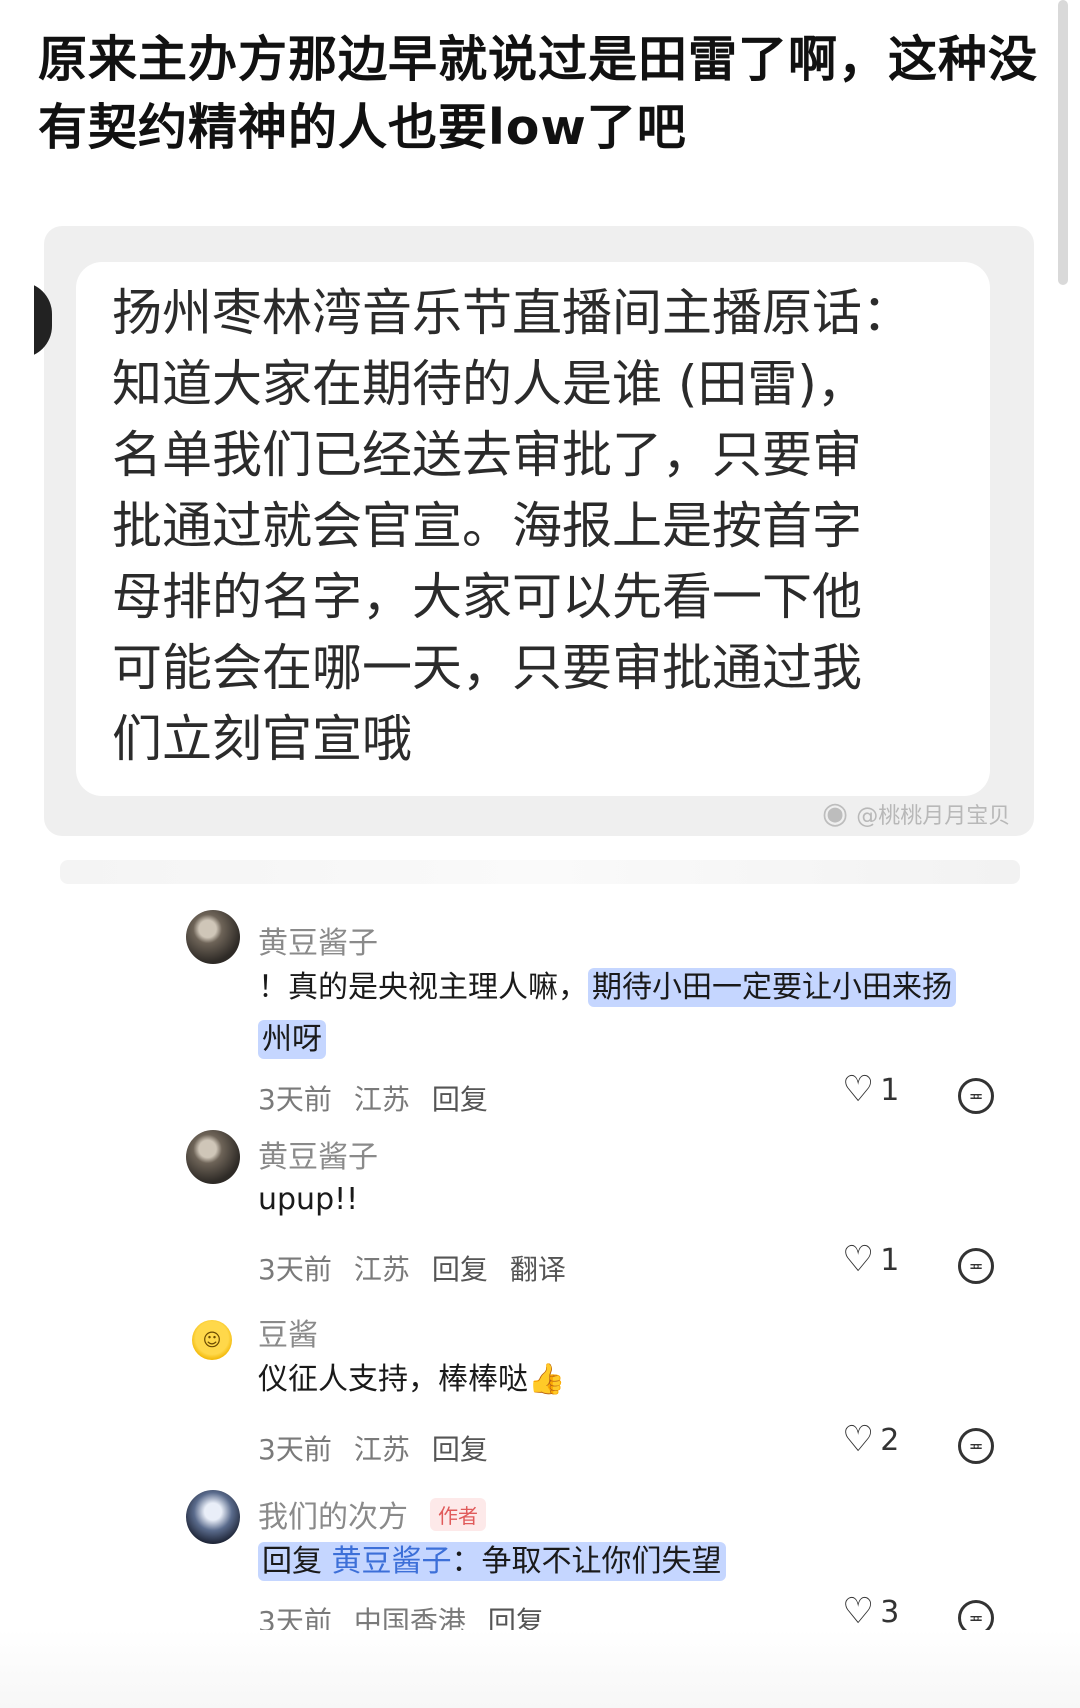  Describe the element at coordinates (835, 813) in the screenshot. I see `weibo-icon: ◉` at that location.